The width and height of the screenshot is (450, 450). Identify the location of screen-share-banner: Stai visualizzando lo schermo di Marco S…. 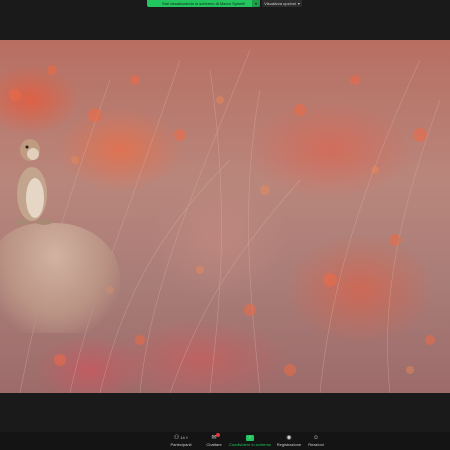
(203, 3).